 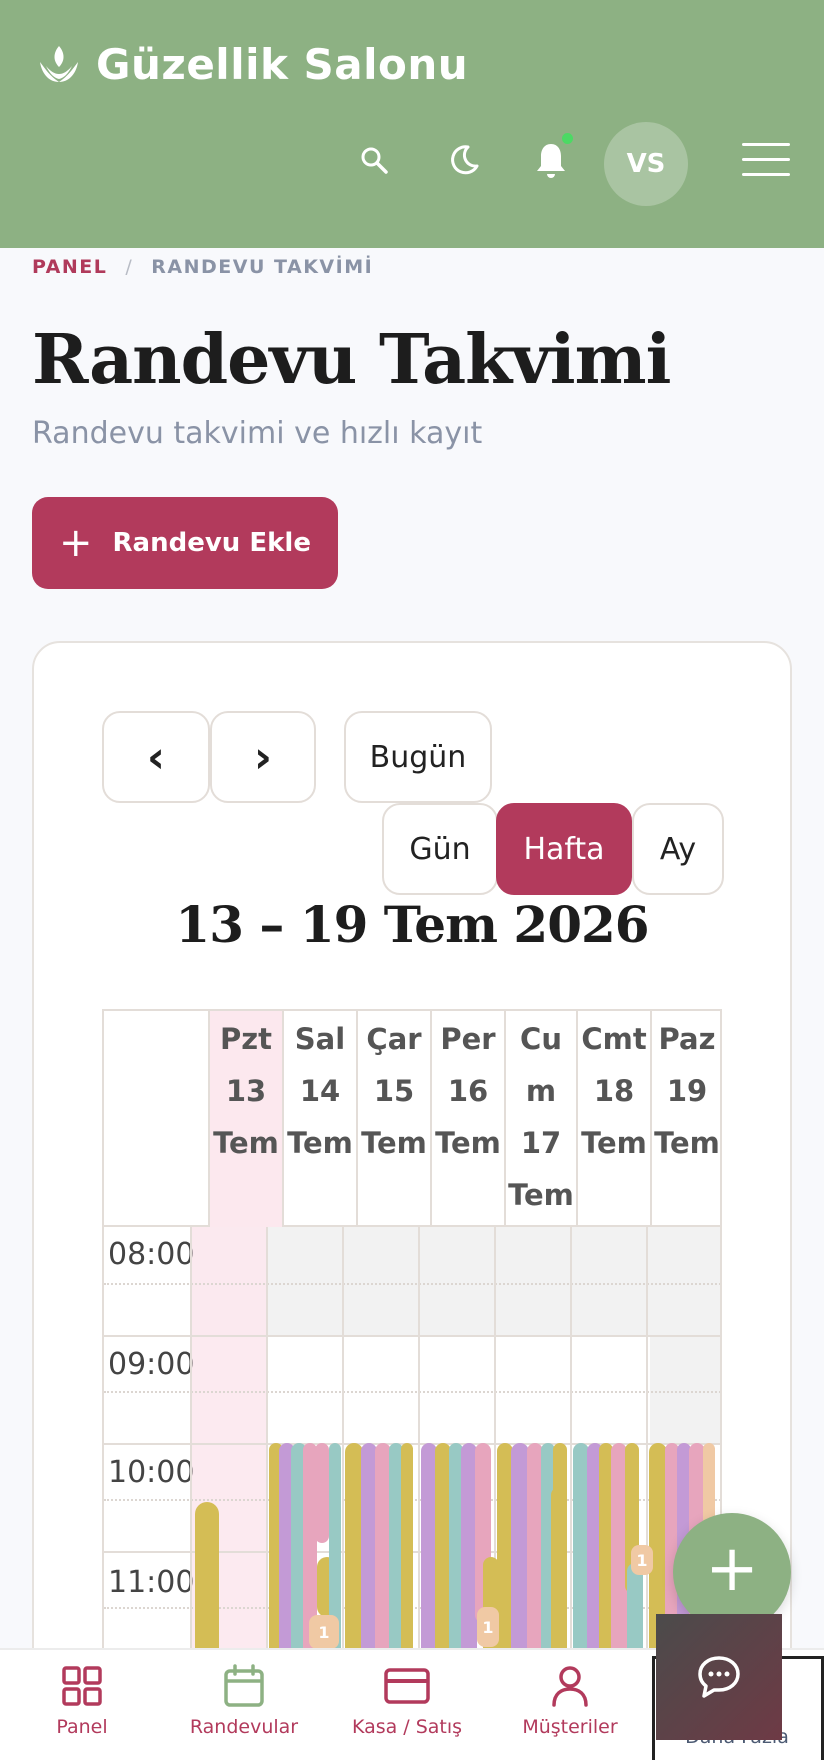 What do you see at coordinates (613, 1119) in the screenshot?
I see `day-header-cmt: Cmt 18 Tem` at bounding box center [613, 1119].